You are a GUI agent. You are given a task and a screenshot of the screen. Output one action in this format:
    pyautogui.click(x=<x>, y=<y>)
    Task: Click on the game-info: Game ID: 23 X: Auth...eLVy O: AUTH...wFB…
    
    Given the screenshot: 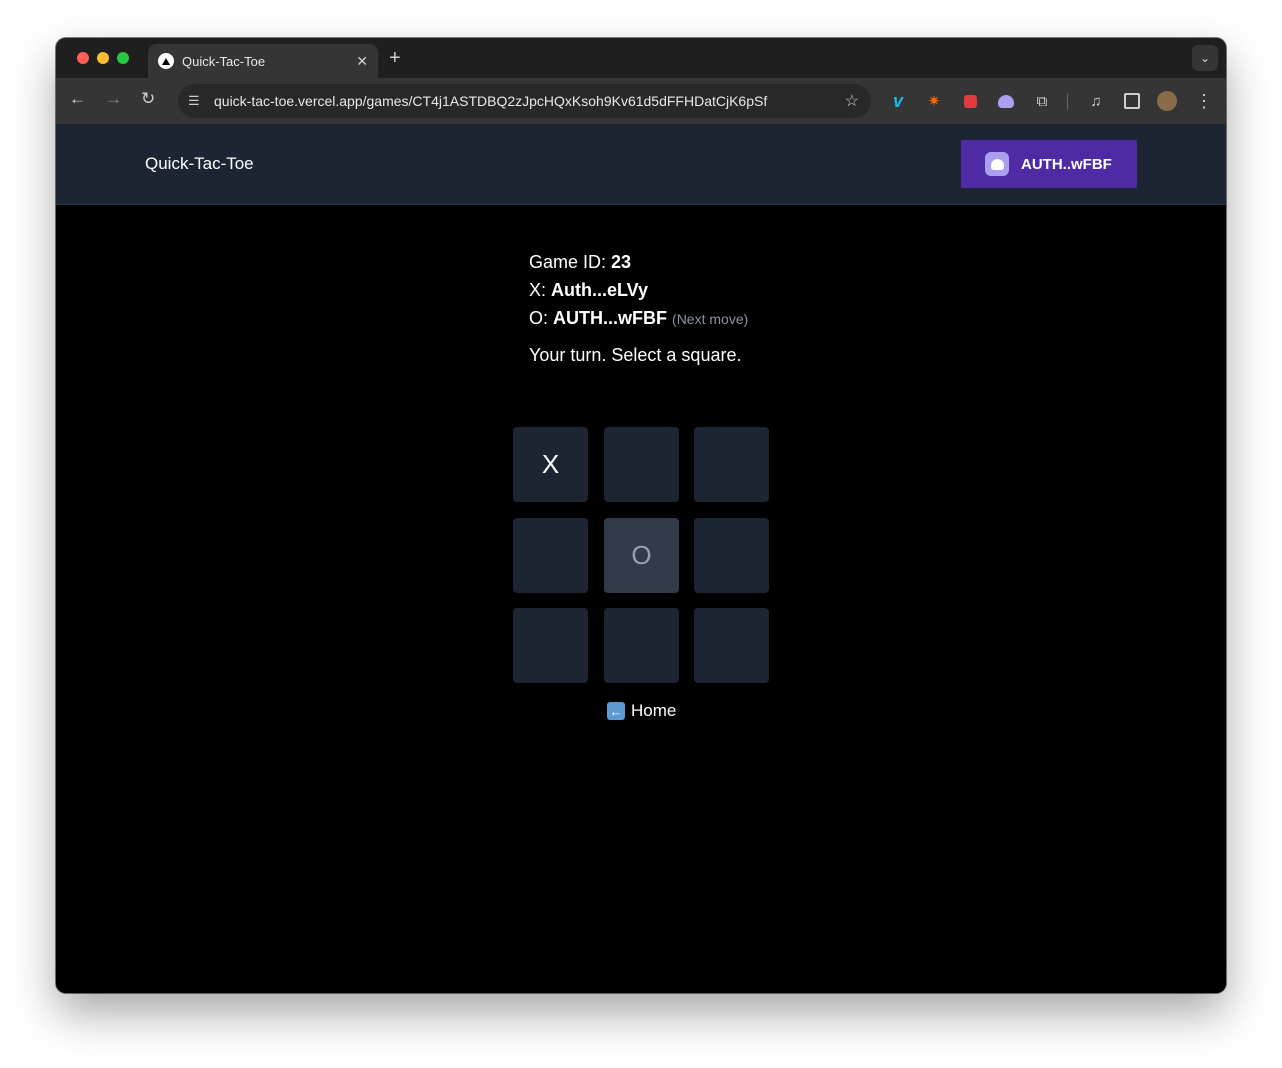 What is the action you would take?
    pyautogui.click(x=638, y=290)
    